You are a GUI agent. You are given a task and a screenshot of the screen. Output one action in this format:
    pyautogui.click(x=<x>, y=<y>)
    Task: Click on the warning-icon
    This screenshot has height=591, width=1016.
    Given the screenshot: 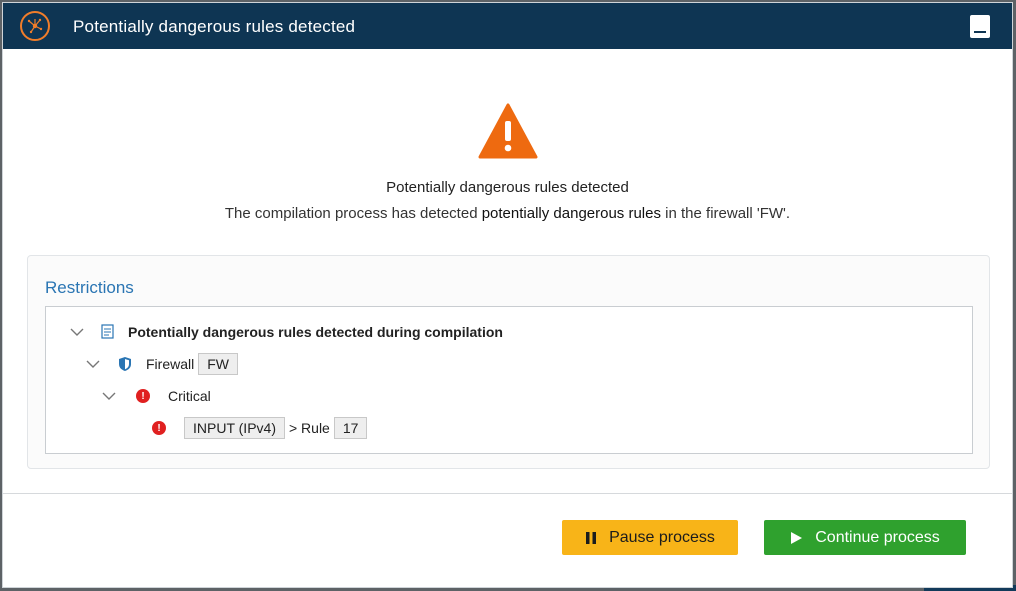 What is the action you would take?
    pyautogui.click(x=508, y=131)
    